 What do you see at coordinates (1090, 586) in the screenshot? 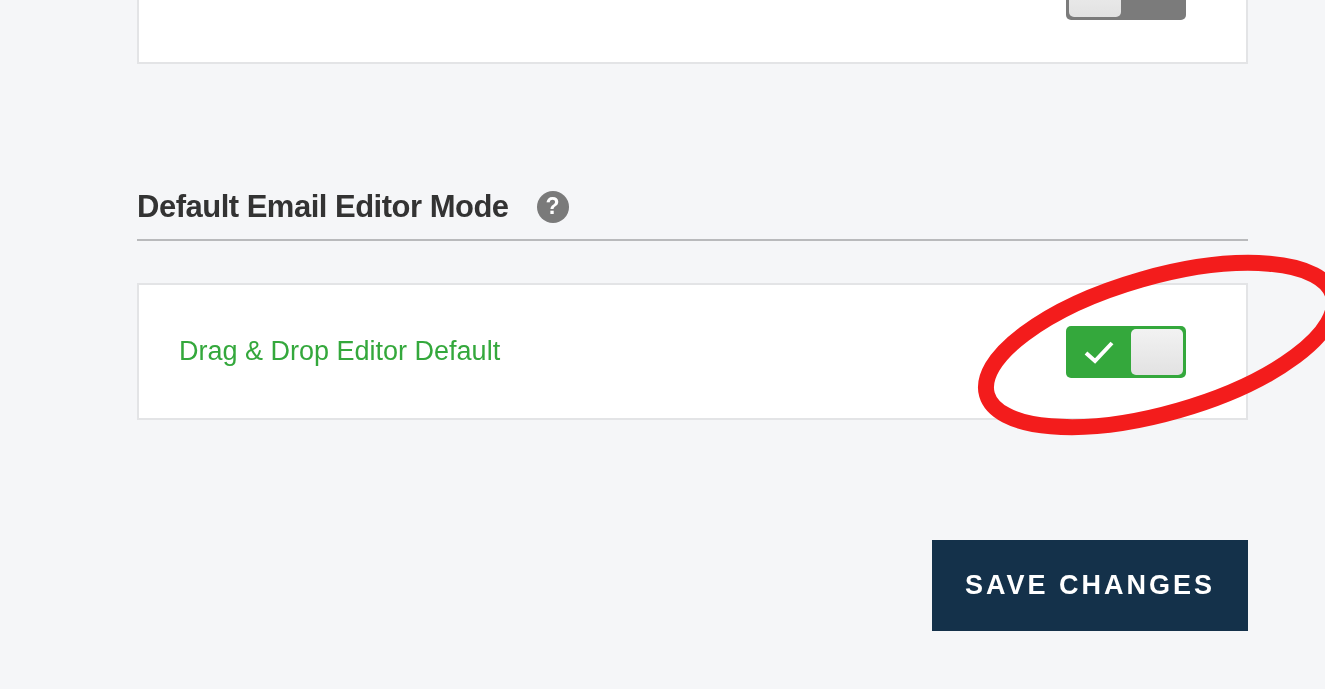
I see `save-changes-button: SAVE CHANGES` at bounding box center [1090, 586].